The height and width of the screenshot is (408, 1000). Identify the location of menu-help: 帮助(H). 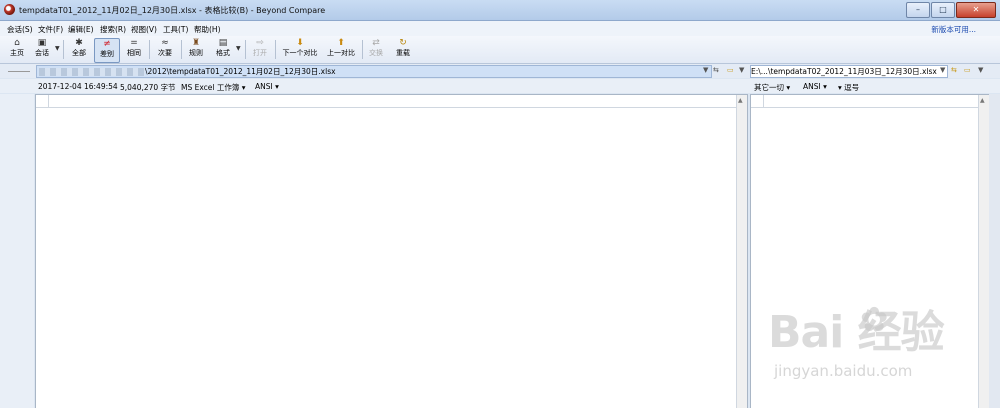
(207, 29).